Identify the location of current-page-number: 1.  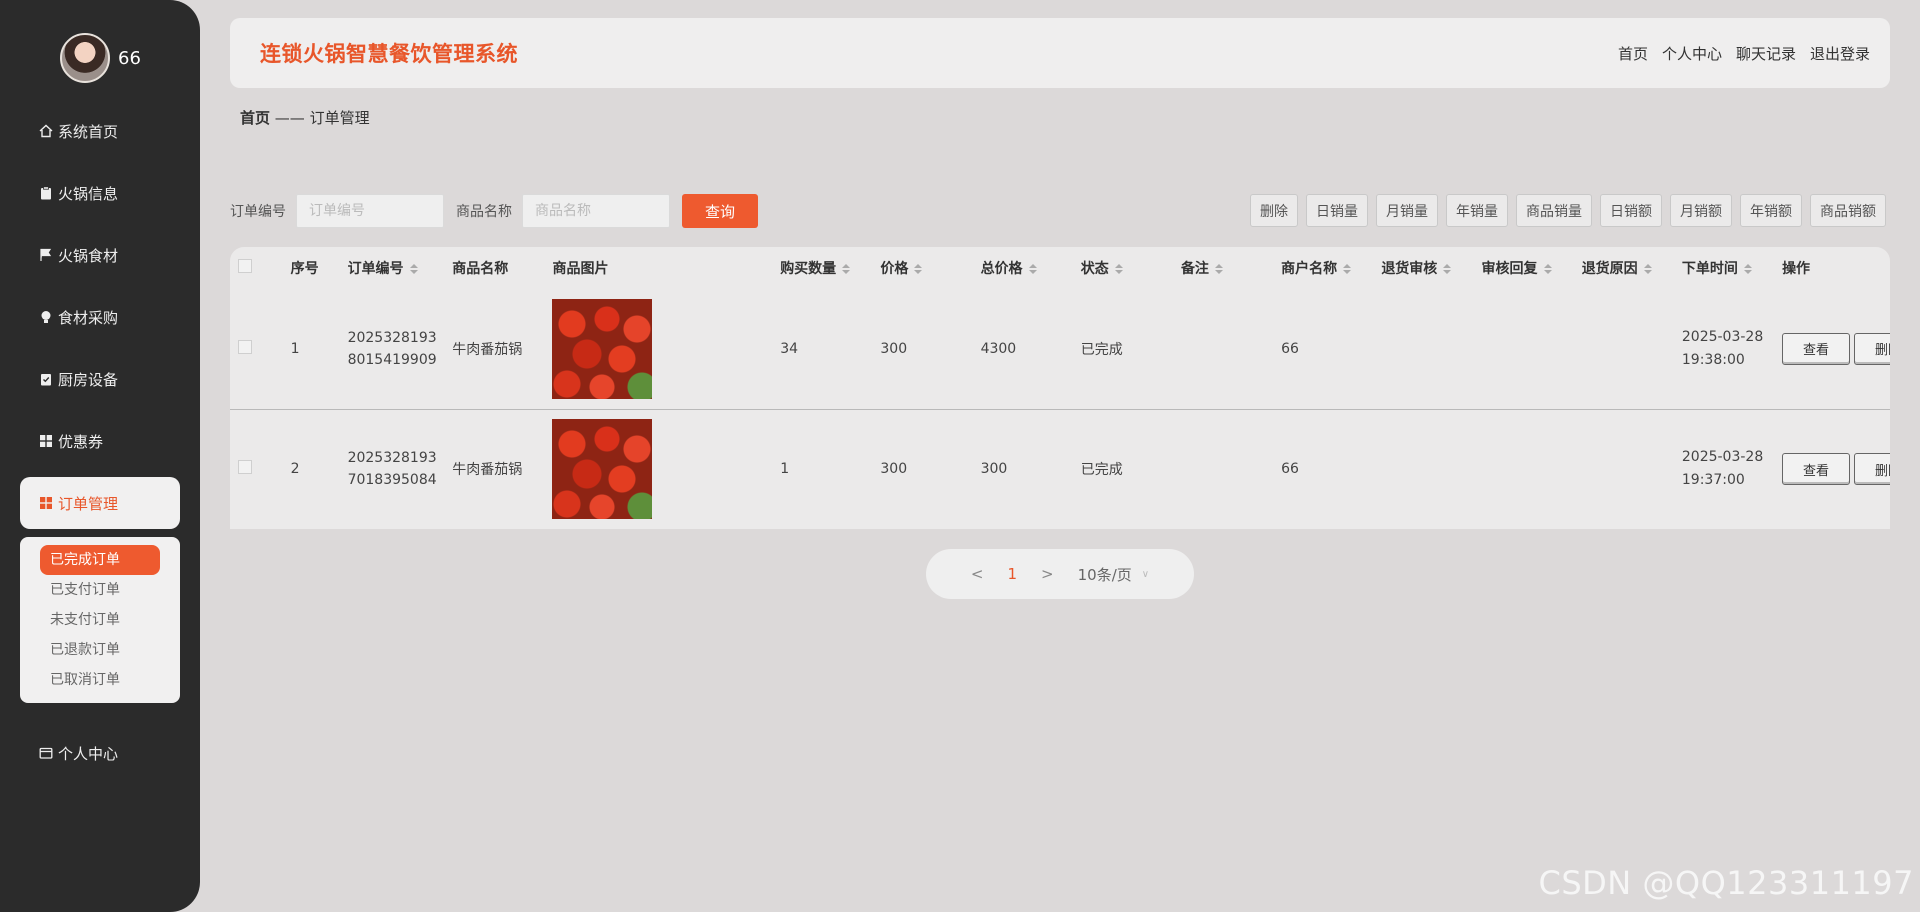
(1012, 574).